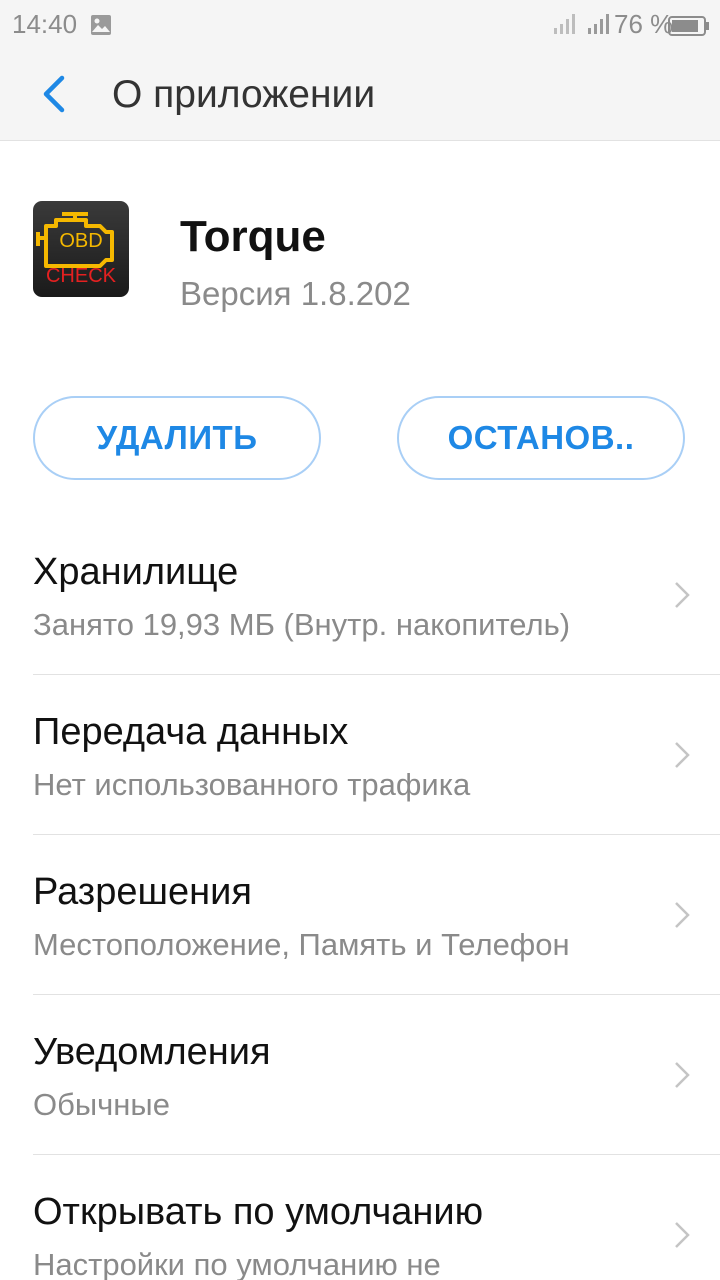 The height and width of the screenshot is (1280, 720). Describe the element at coordinates (541, 438) in the screenshot. I see `force-stop-button: ОСТАНОВ..` at that location.